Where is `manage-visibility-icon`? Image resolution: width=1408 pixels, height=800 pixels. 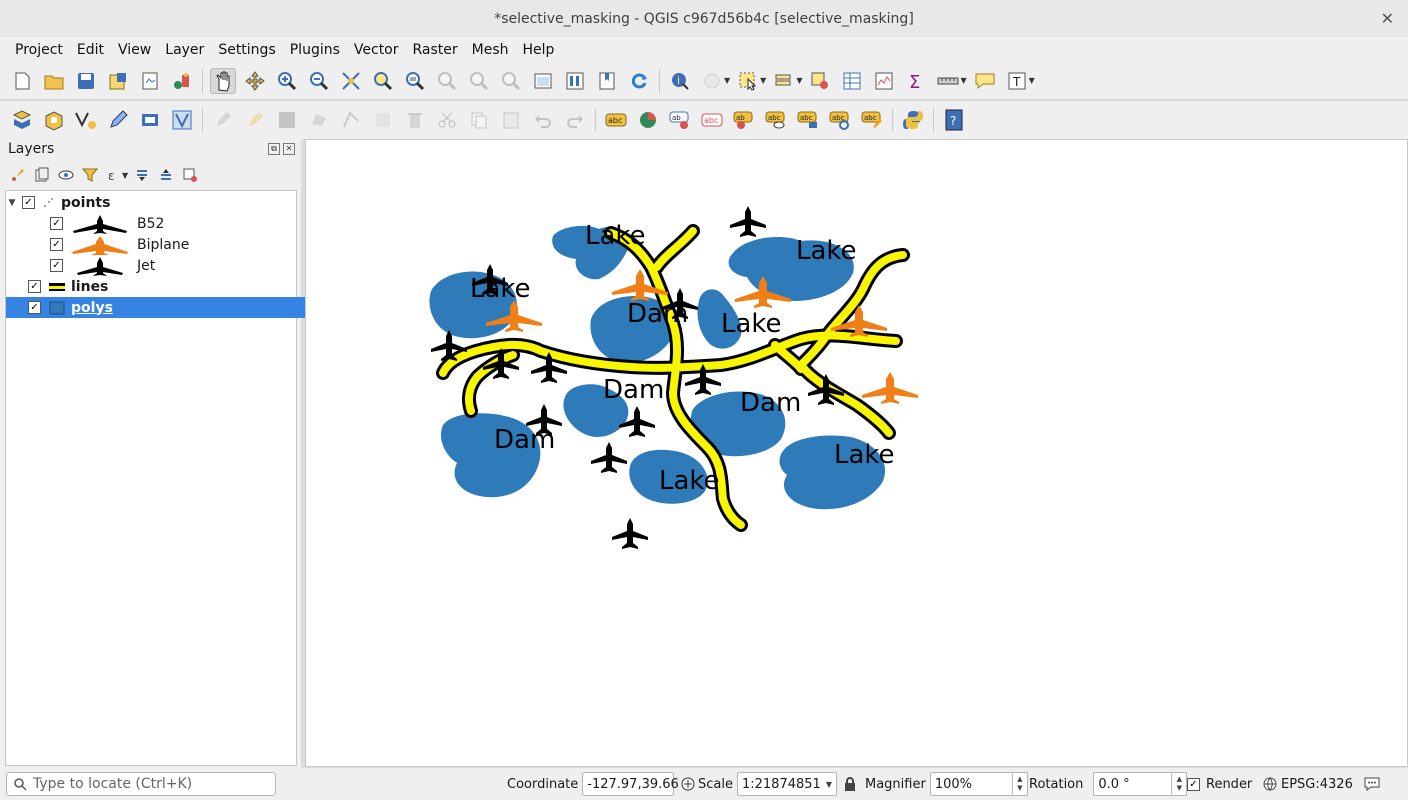
manage-visibility-icon is located at coordinates (66, 175).